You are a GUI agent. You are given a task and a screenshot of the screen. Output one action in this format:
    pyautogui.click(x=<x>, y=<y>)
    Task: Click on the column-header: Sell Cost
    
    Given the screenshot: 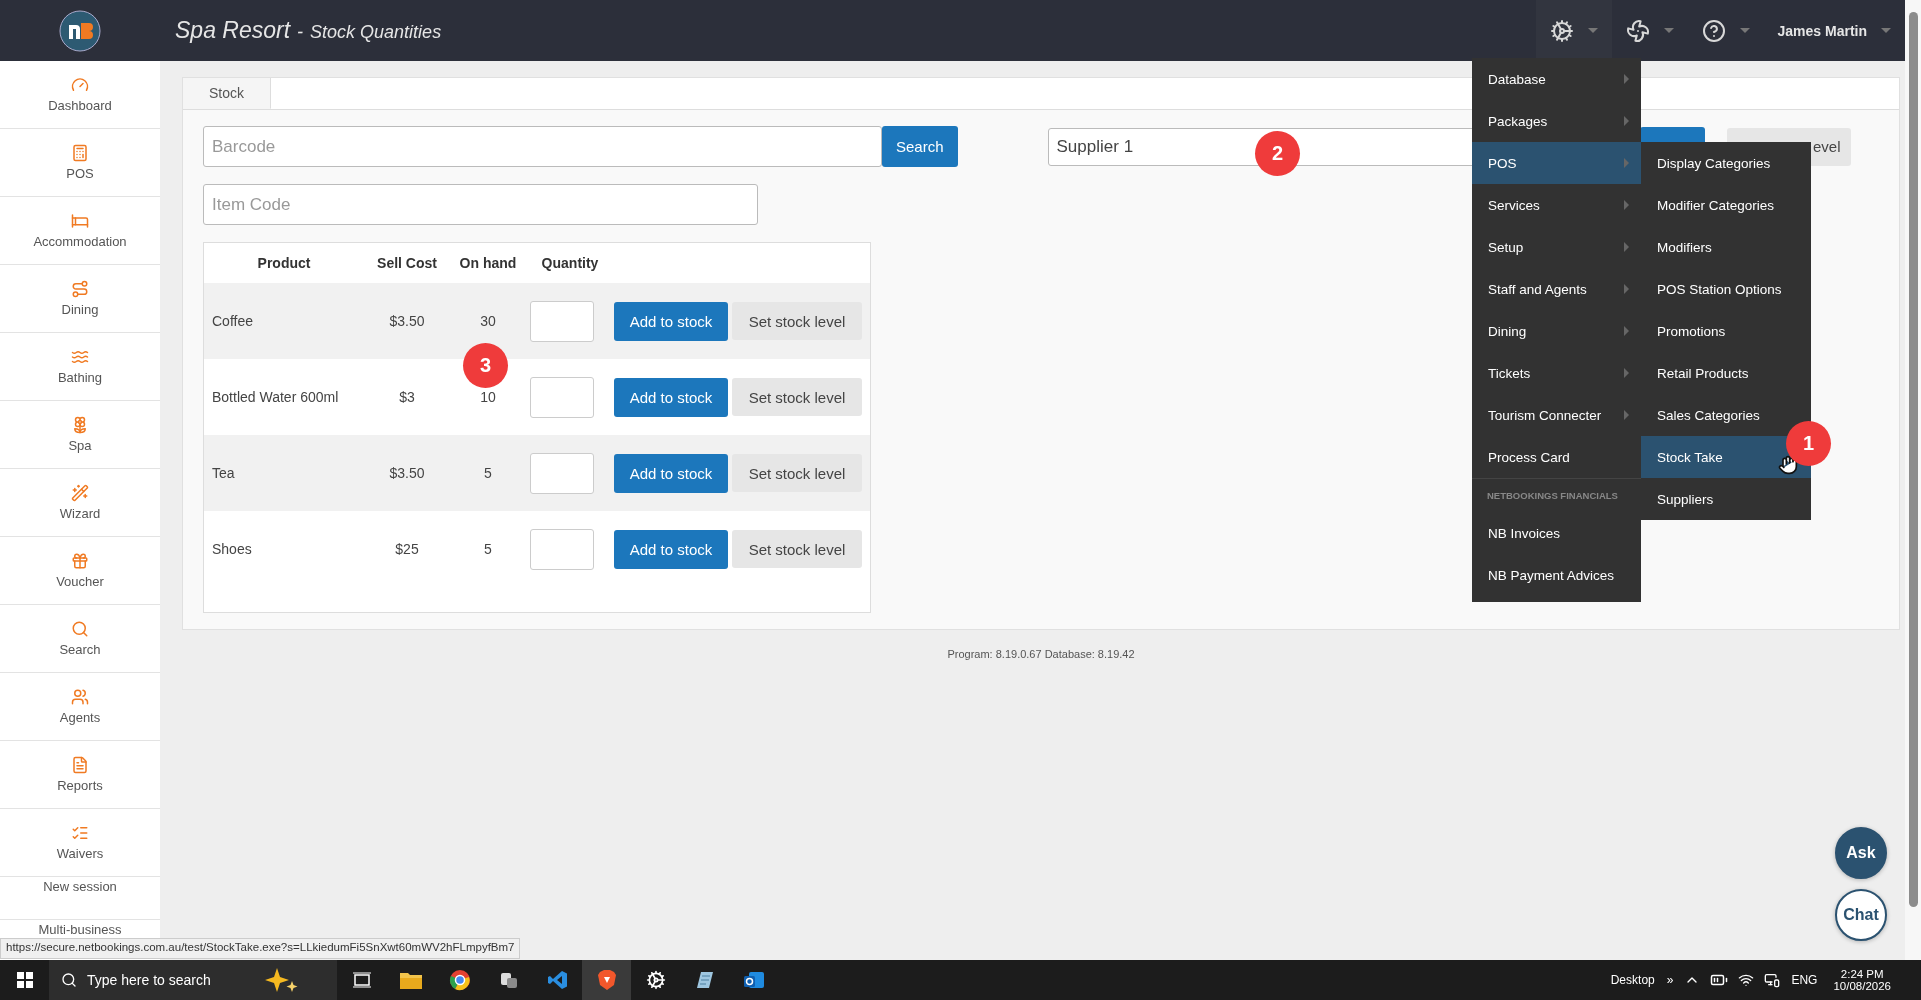 What is the action you would take?
    pyautogui.click(x=407, y=263)
    